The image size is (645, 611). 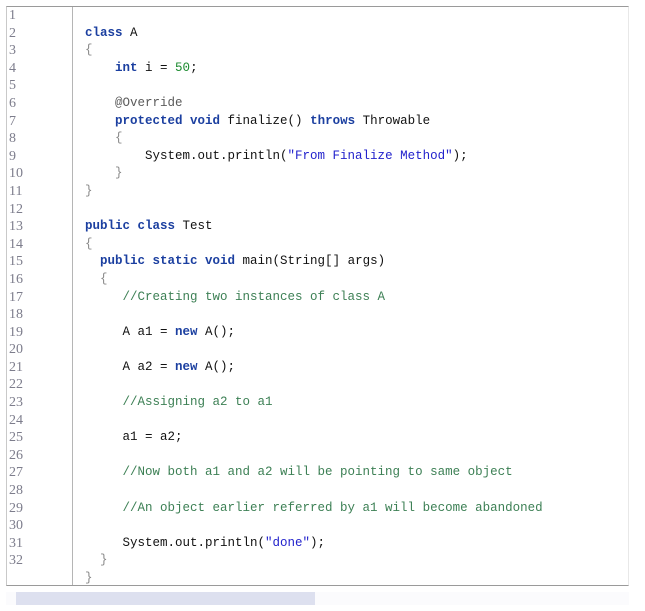 I want to click on code-line: public static void main(String[] args), so click(x=351, y=262).